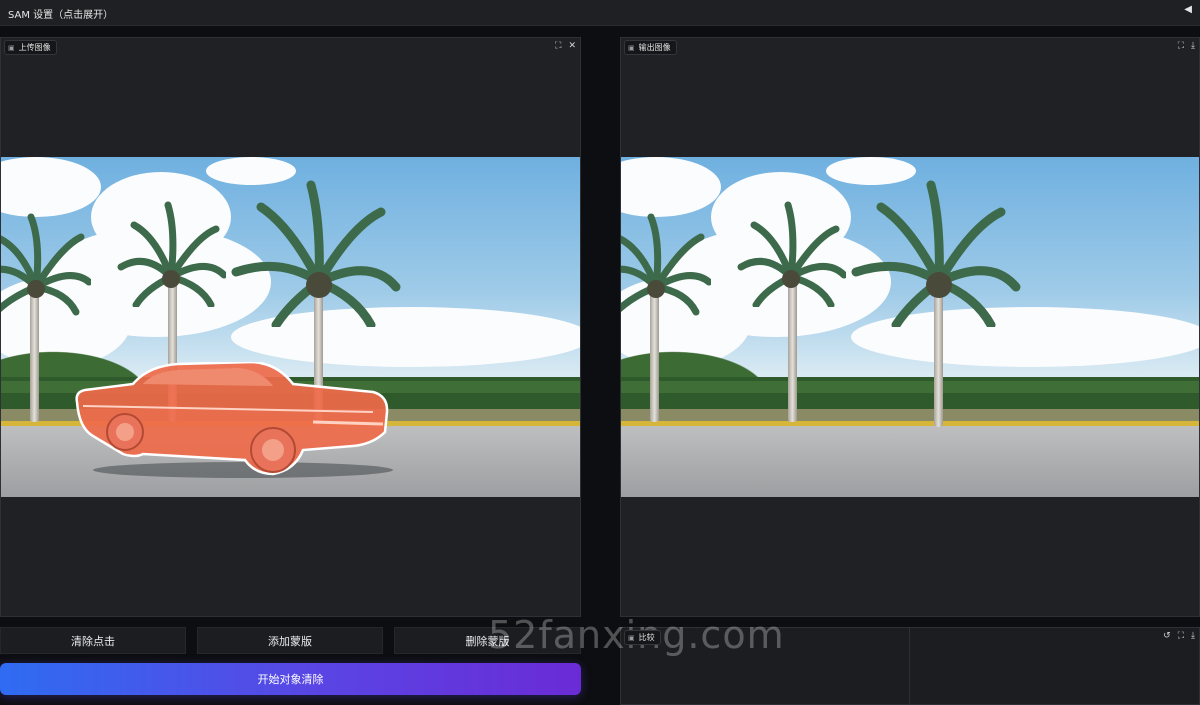 The width and height of the screenshot is (1200, 705). I want to click on compare-divider, so click(909, 666).